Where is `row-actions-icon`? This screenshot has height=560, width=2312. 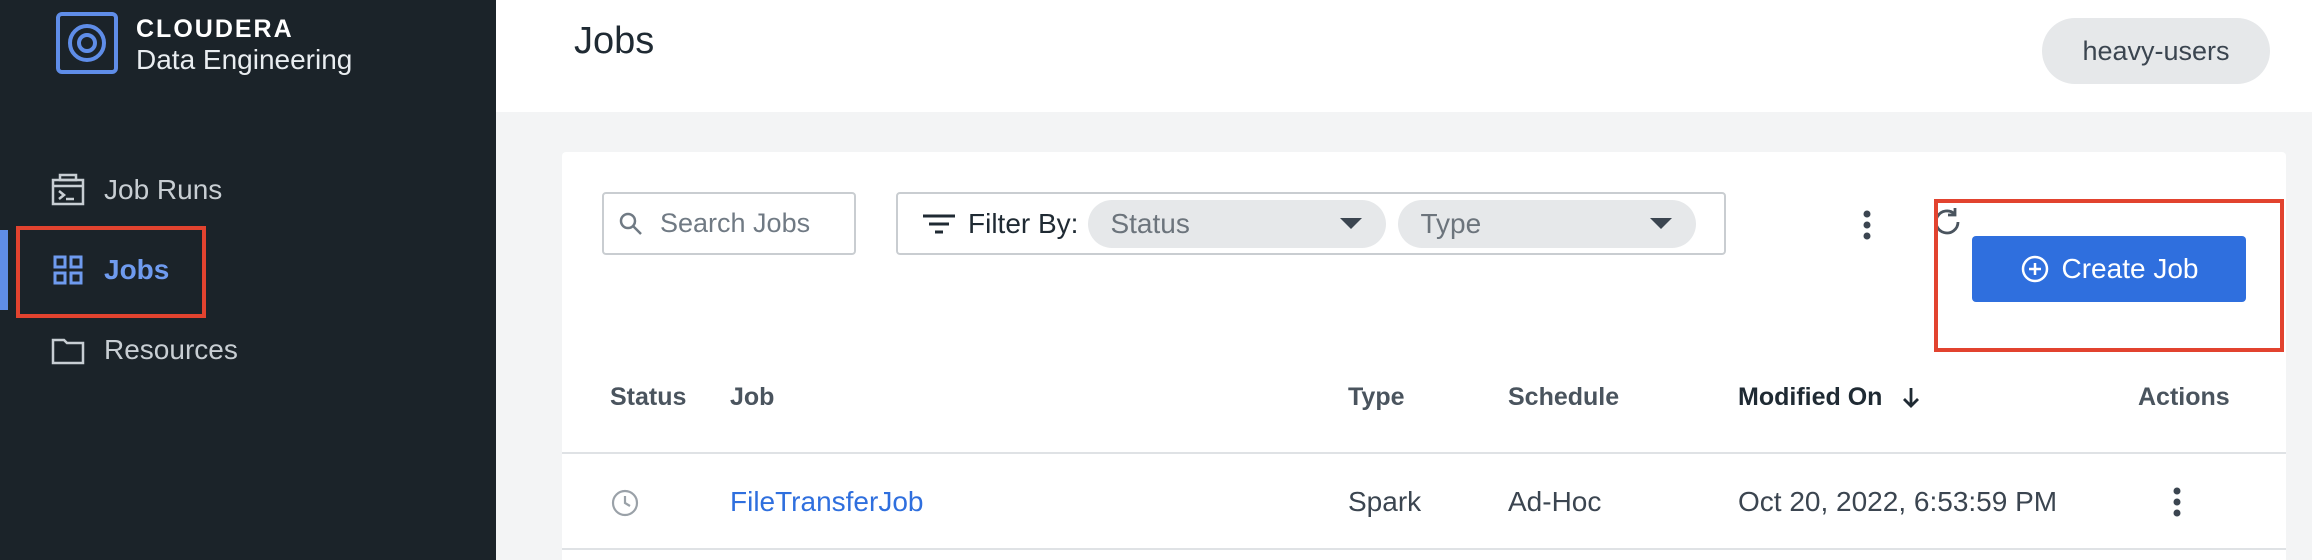
row-actions-icon is located at coordinates (2177, 502).